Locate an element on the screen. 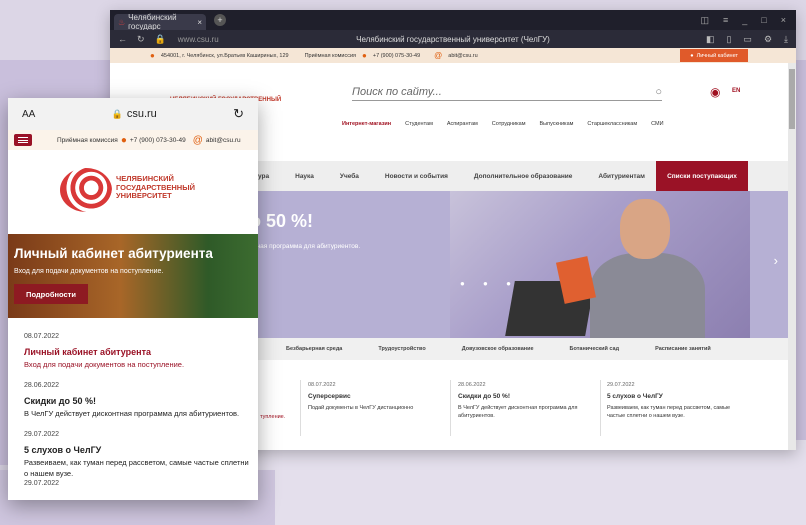 This screenshot has width=806, height=525. mobile-domain: csu.ru is located at coordinates (141, 114).